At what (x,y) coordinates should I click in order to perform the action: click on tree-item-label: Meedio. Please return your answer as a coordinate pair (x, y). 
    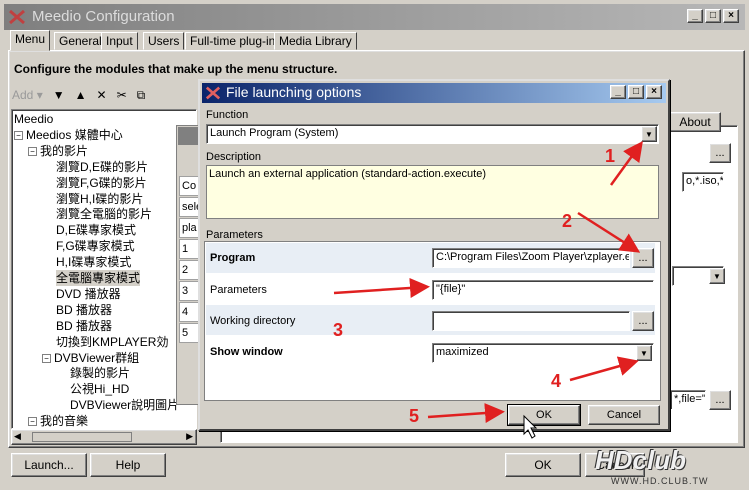
    Looking at the image, I should click on (34, 119).